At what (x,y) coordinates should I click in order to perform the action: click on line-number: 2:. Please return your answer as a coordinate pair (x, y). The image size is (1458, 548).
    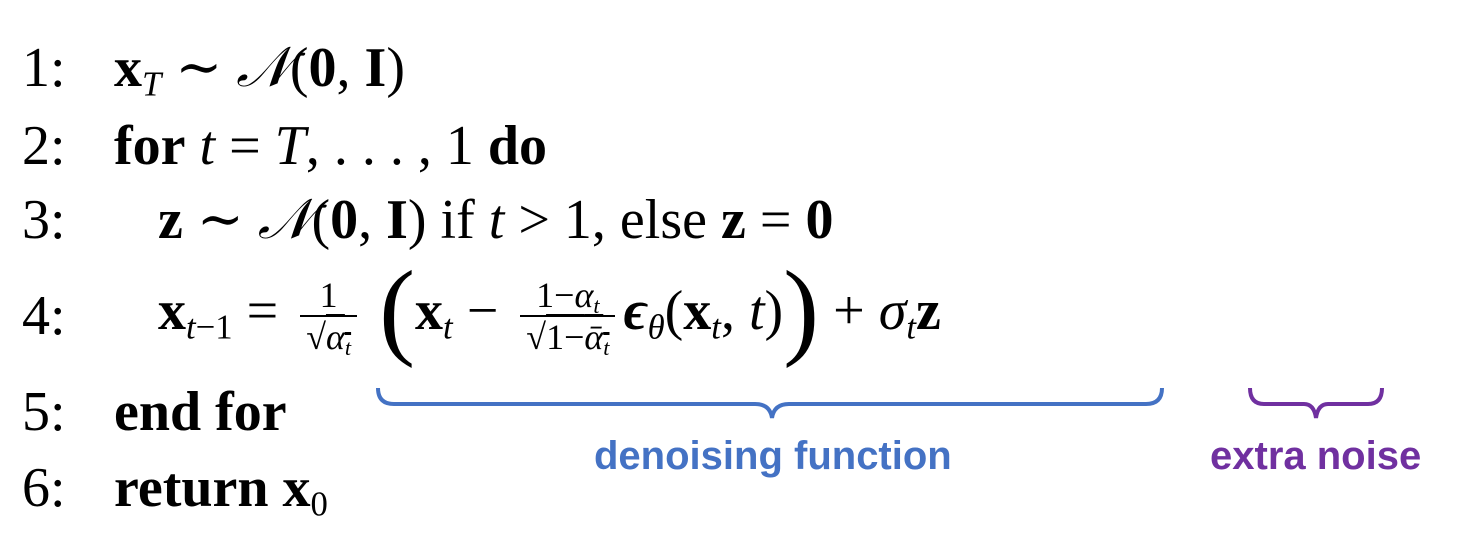
    Looking at the image, I should click on (44, 146).